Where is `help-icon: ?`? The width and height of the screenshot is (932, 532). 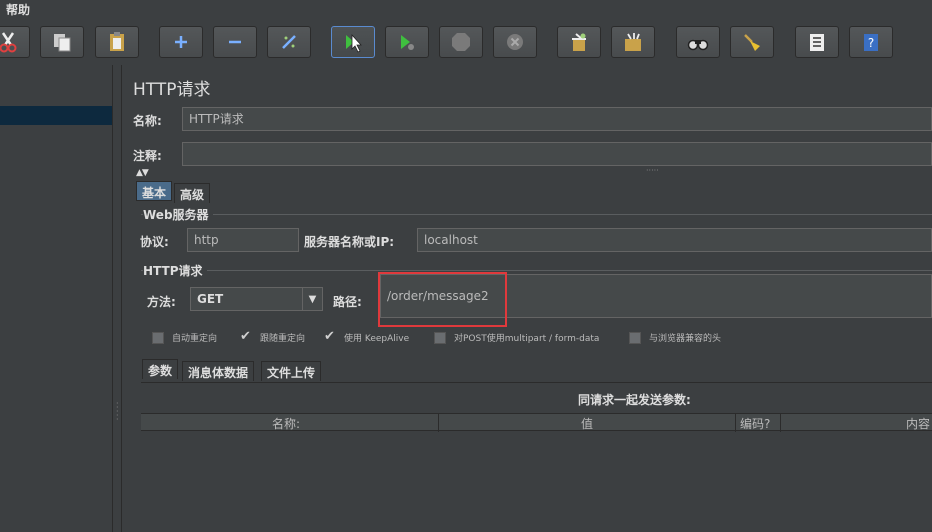 help-icon: ? is located at coordinates (871, 42).